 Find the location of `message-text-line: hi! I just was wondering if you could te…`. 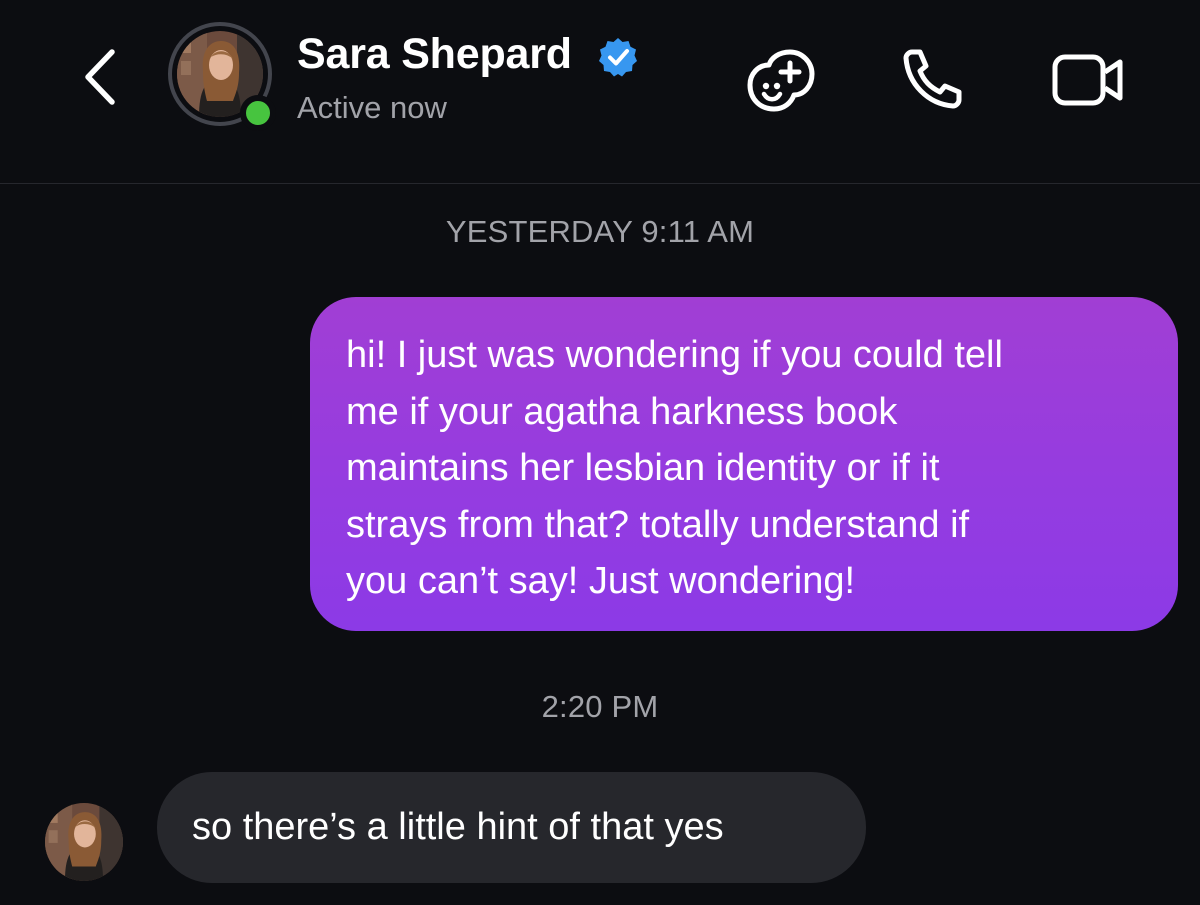

message-text-line: hi! I just was wondering if you could te… is located at coordinates (674, 355).